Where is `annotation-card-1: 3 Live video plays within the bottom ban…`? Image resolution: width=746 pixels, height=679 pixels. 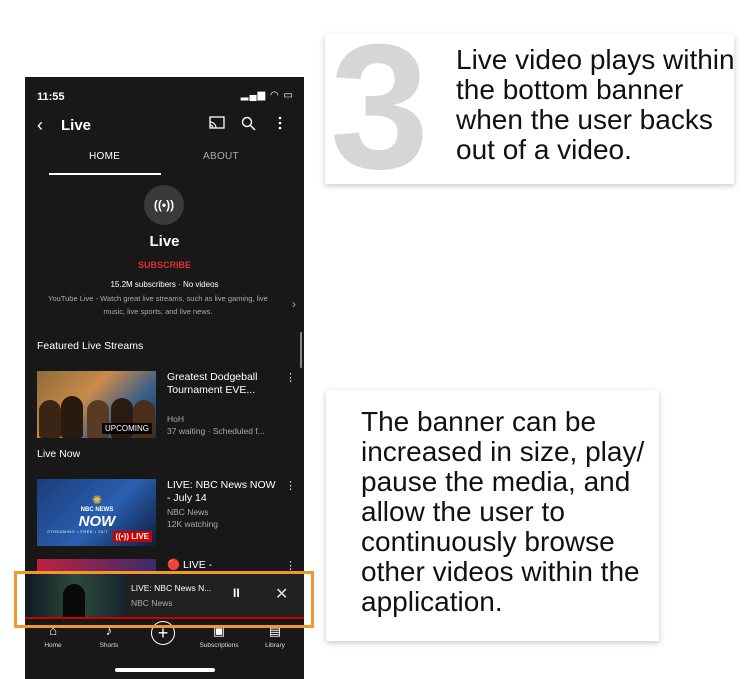 annotation-card-1: 3 Live video plays within the bottom ban… is located at coordinates (530, 107).